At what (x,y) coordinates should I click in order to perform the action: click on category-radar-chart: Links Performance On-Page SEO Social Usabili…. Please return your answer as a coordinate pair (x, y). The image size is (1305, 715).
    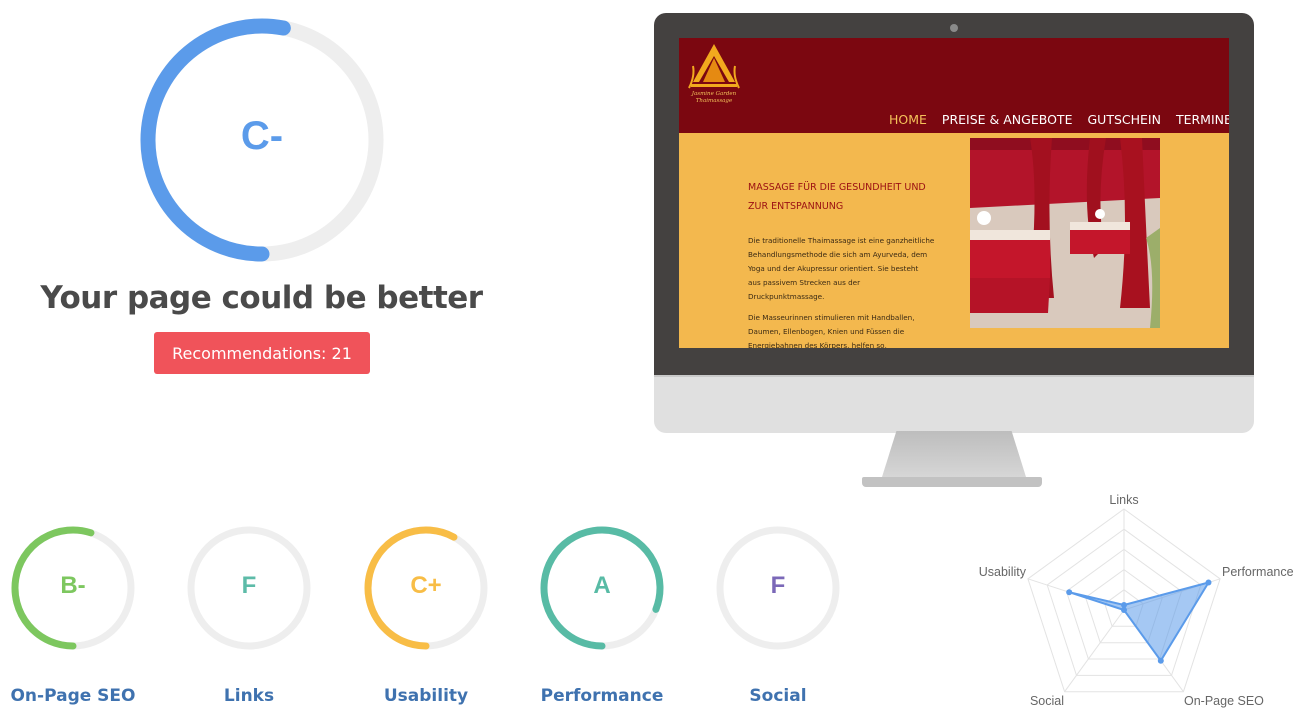
    Looking at the image, I should click on (1136, 600).